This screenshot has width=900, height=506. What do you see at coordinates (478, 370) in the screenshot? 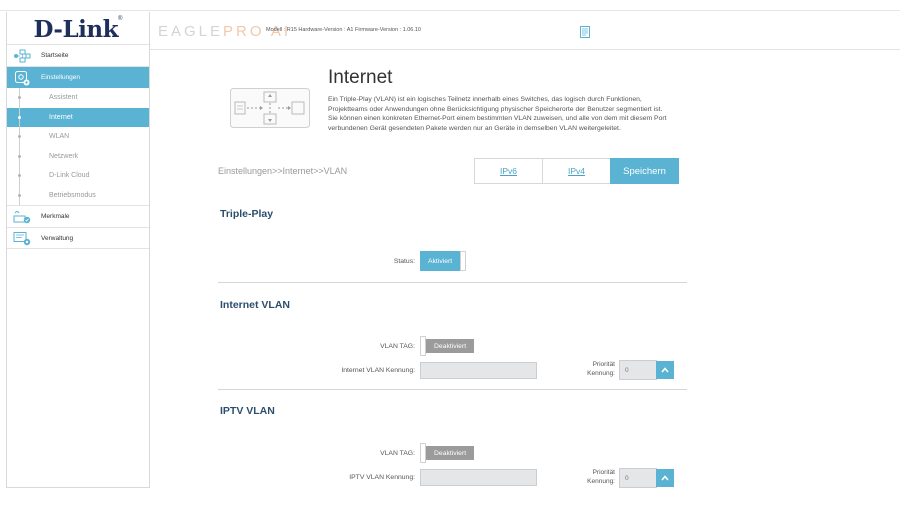
I see `internet-vlan-id-input` at bounding box center [478, 370].